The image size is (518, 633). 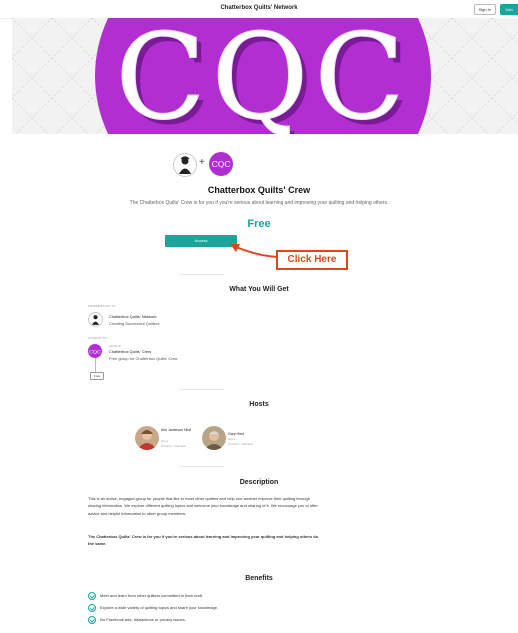 I want to click on benefits-title: Benefits, so click(x=259, y=578).